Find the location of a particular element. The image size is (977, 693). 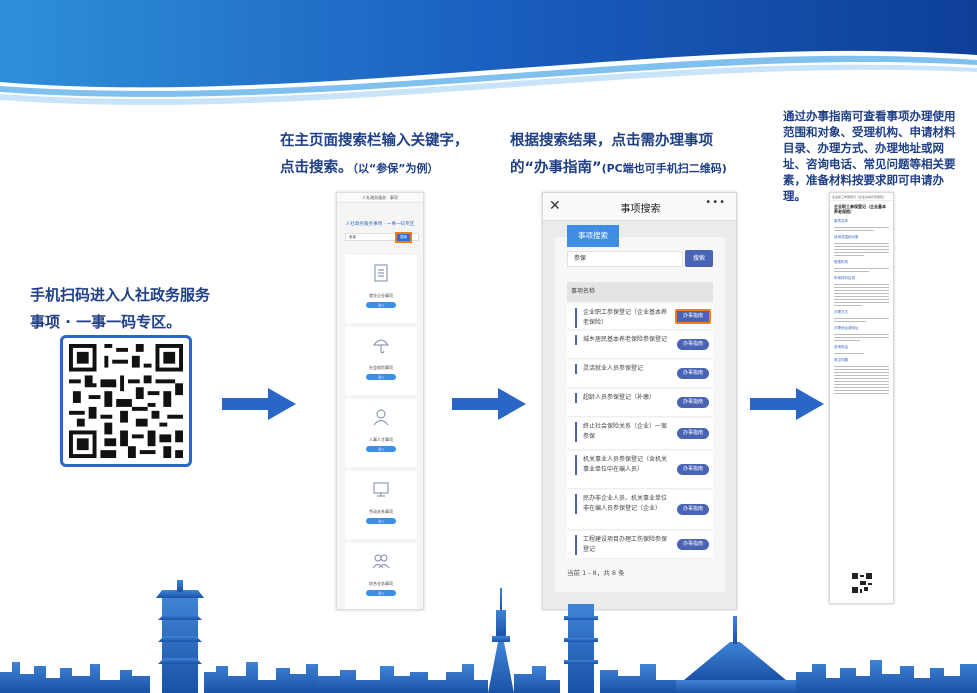

step1-line1: 手机扫码进入人社政务服务 is located at coordinates (120, 295).